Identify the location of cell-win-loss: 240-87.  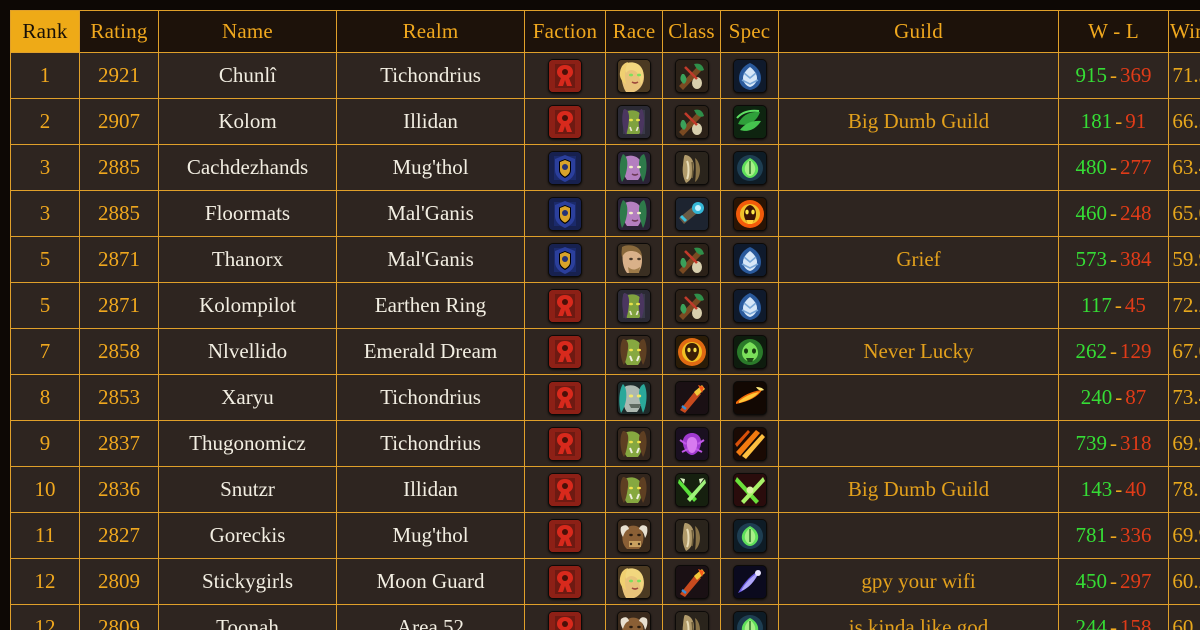
(1113, 397).